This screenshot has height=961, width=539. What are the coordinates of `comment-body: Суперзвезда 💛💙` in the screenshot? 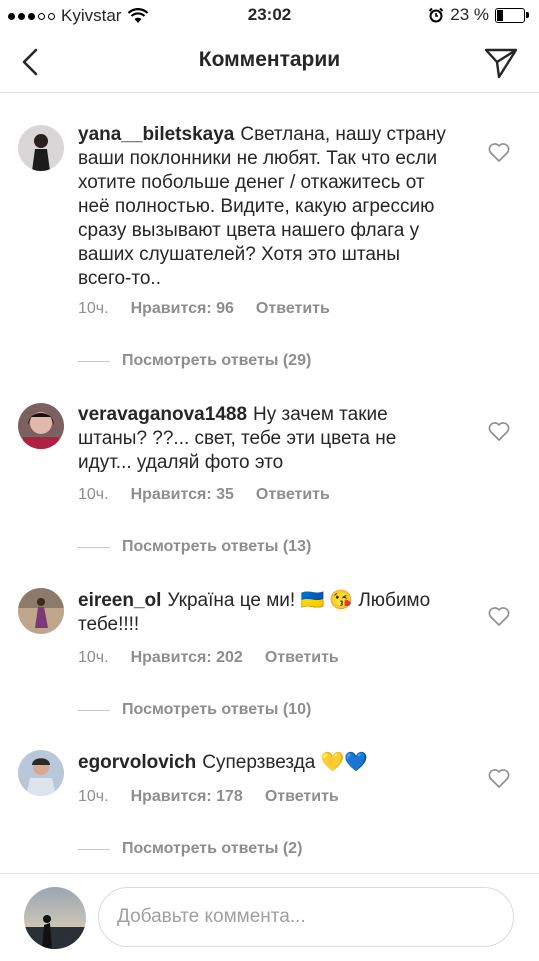 It's located at (285, 762).